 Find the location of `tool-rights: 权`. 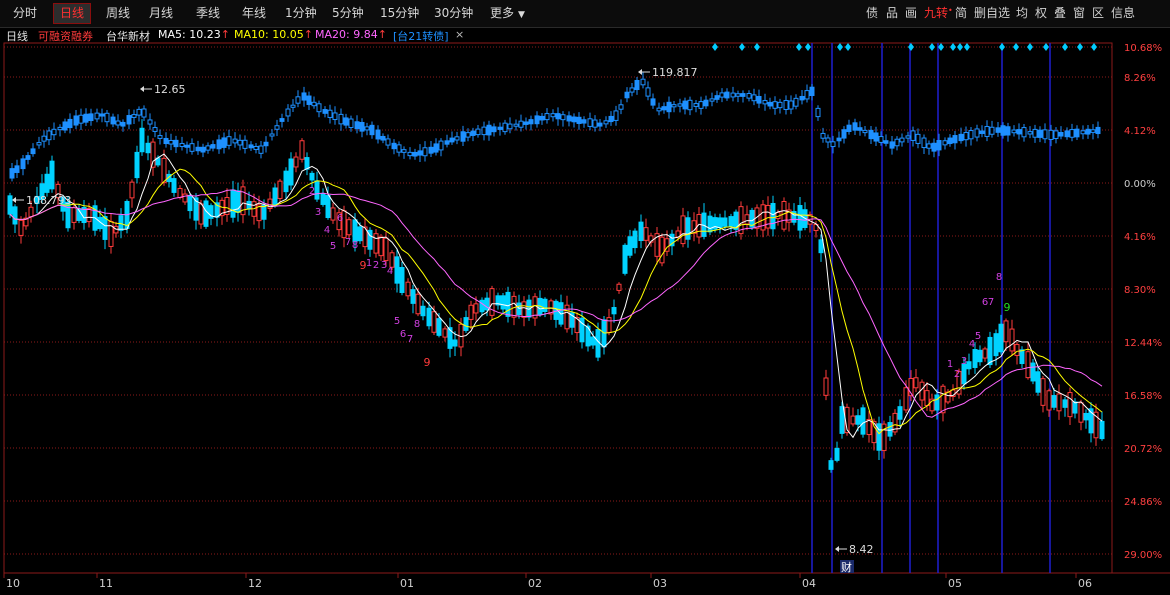

tool-rights: 权 is located at coordinates (1041, 13).